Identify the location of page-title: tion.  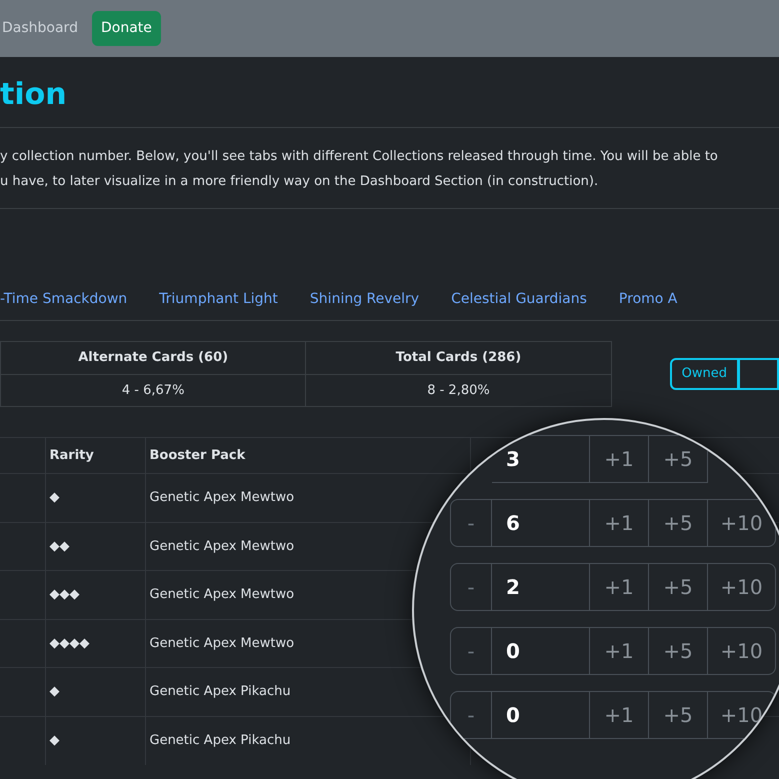
(34, 95).